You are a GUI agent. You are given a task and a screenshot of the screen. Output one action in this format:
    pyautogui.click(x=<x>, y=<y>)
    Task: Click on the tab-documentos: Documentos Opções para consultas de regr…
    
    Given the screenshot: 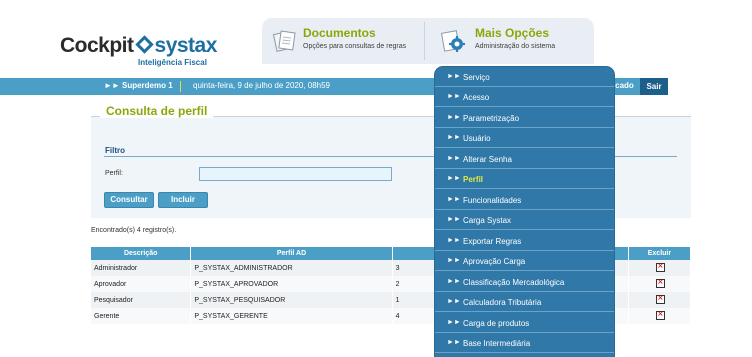 What is the action you would take?
    pyautogui.click(x=354, y=38)
    